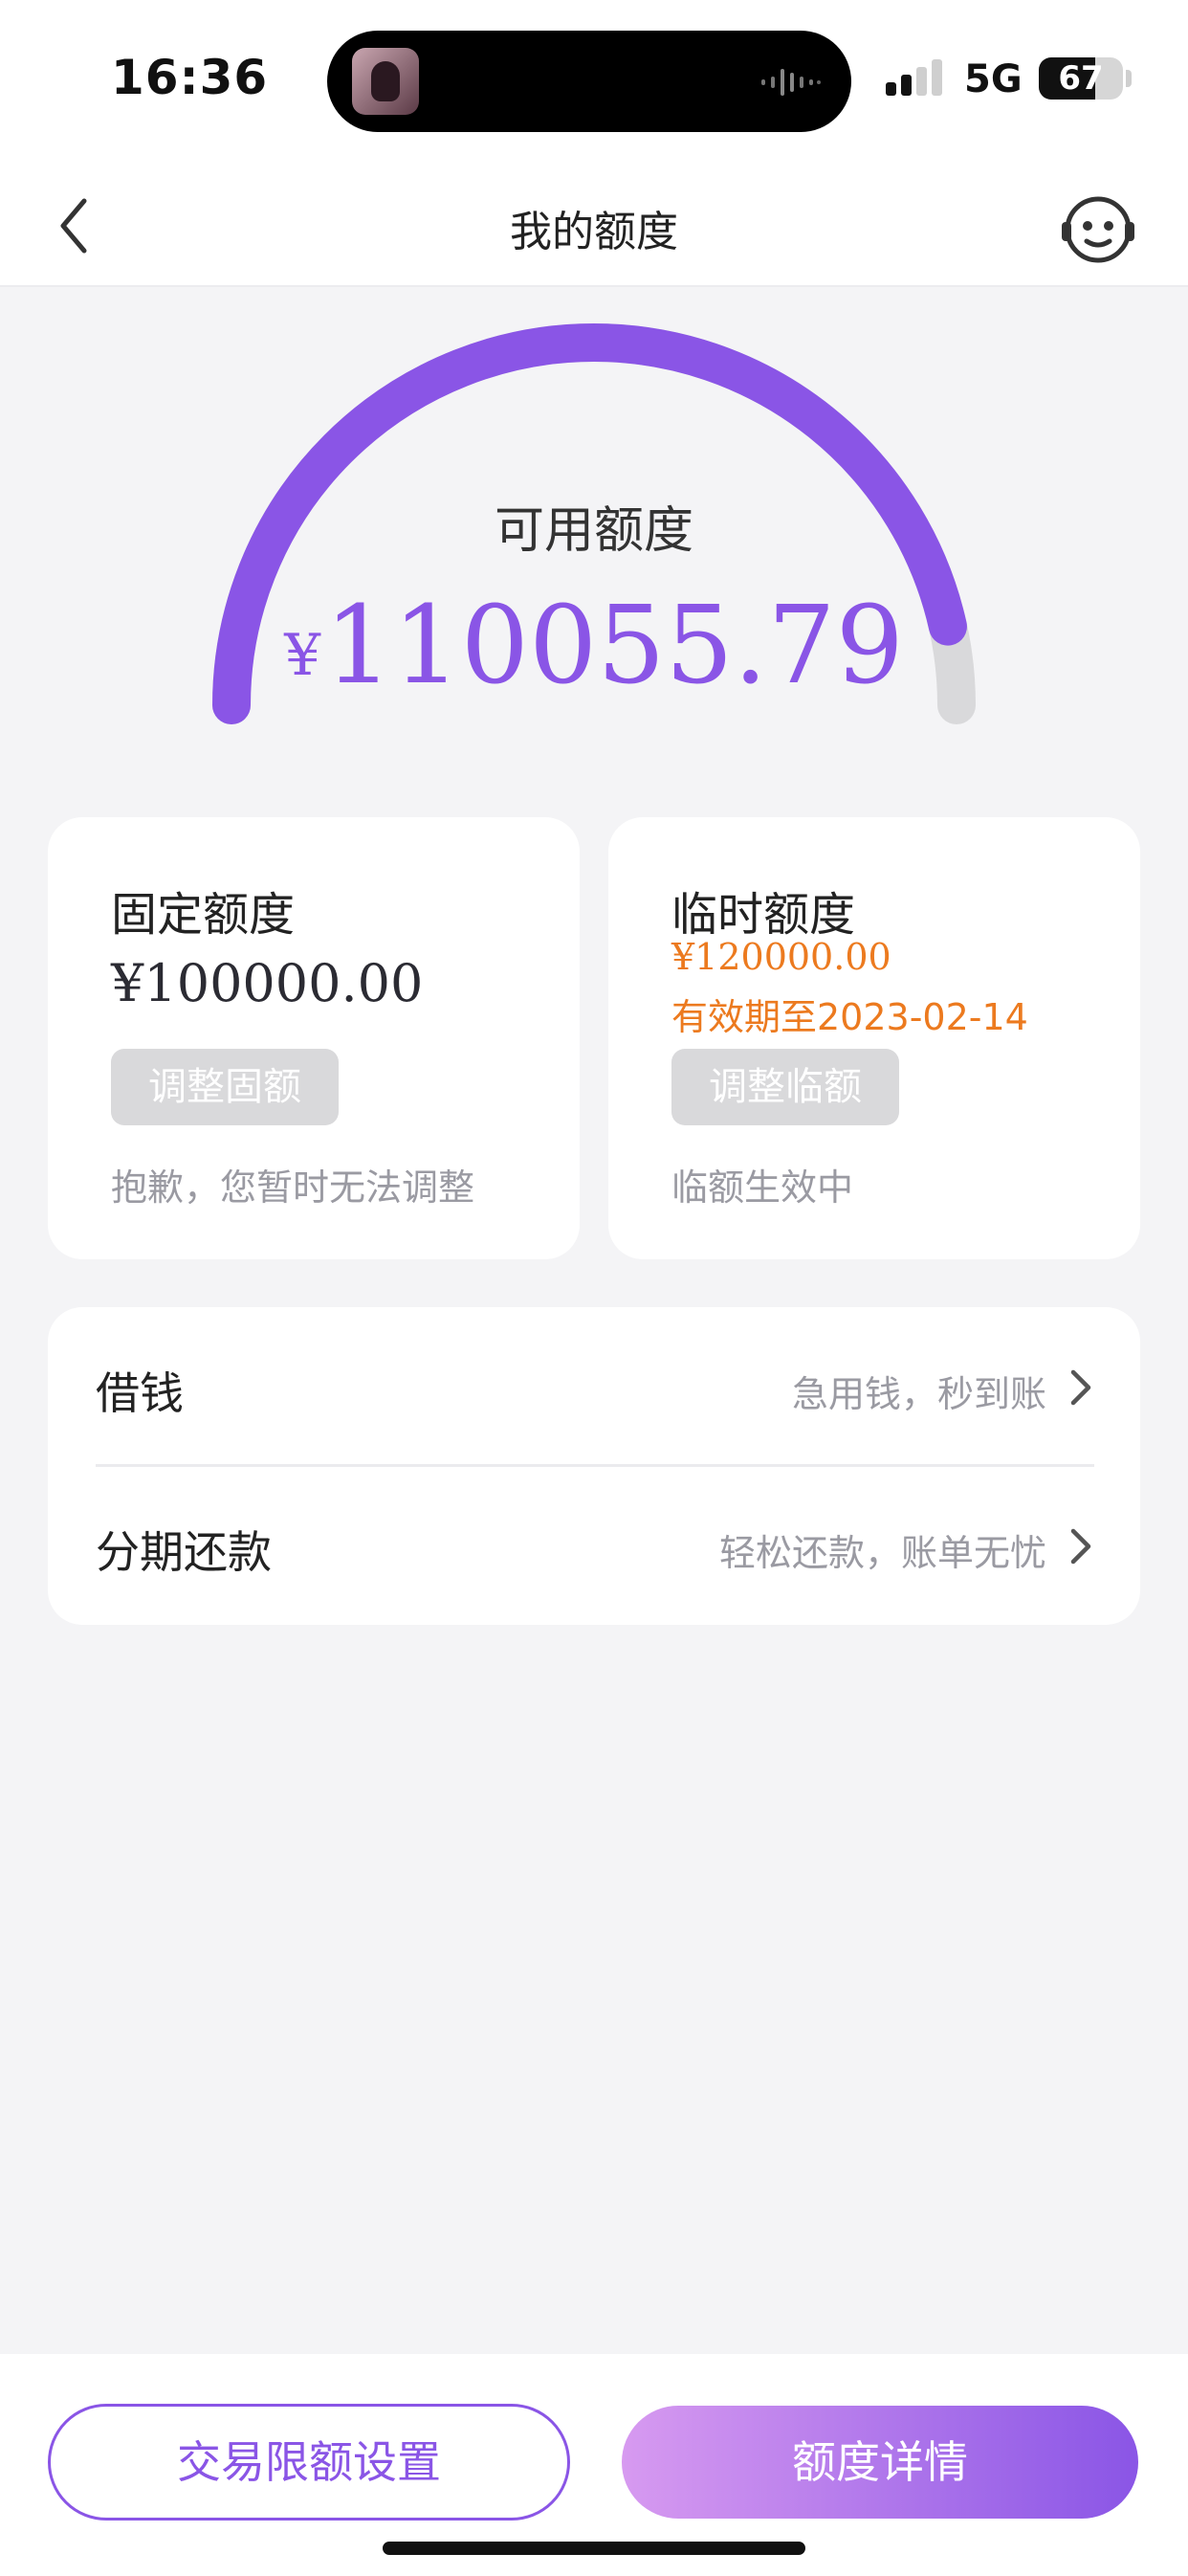 The height and width of the screenshot is (2576, 1188). I want to click on transaction-limit-button: 交易限额设置, so click(309, 2462).